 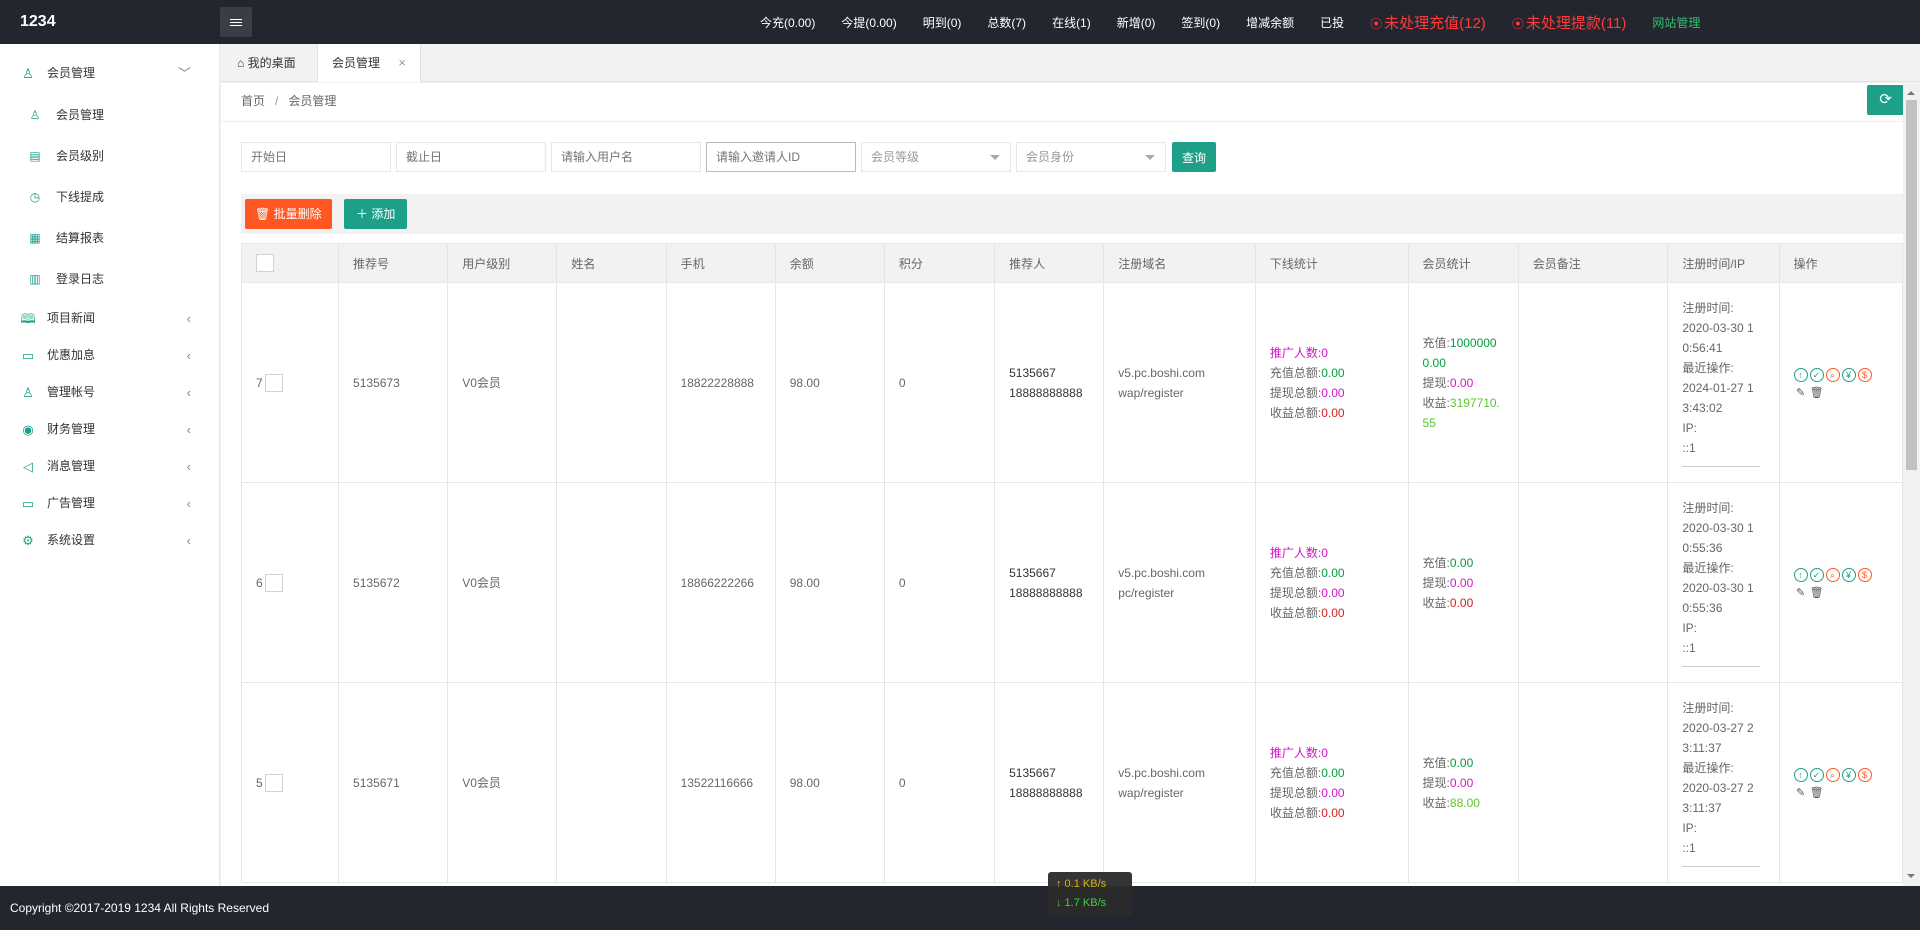 I want to click on sidebar-group-1: ▭ 优惠加息 ‹, so click(x=109, y=355).